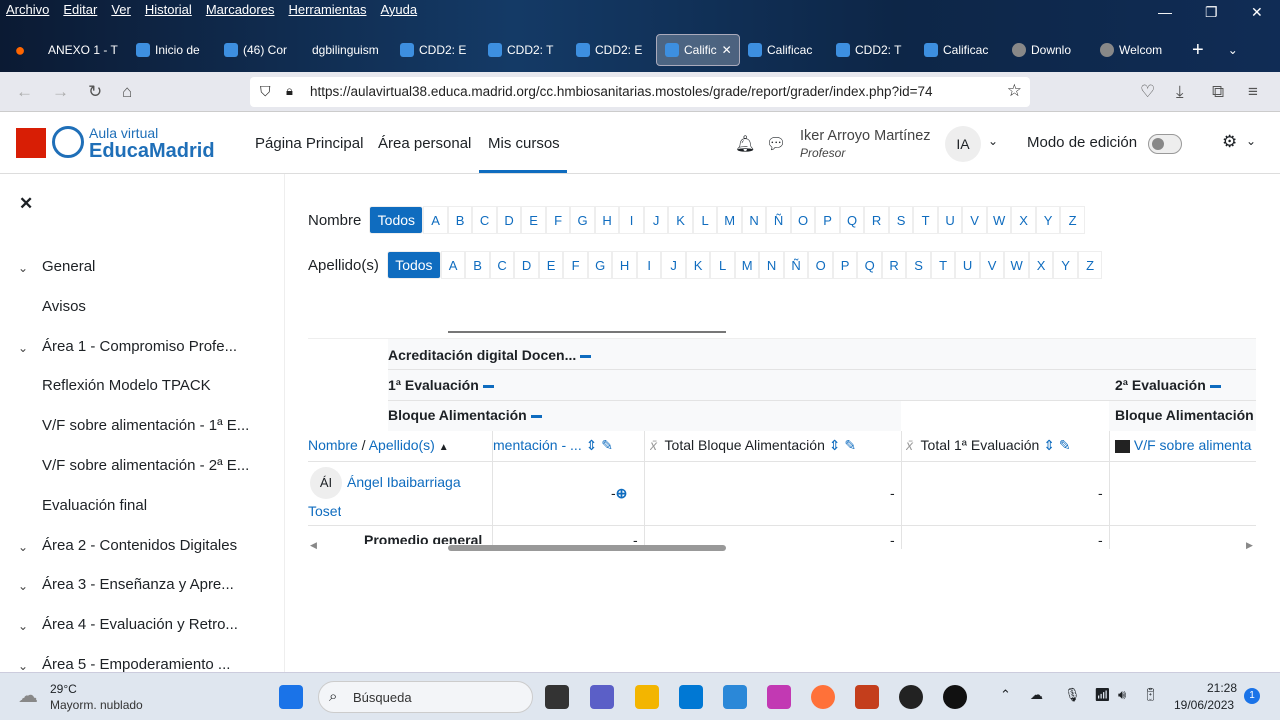  Describe the element at coordinates (557, 697) in the screenshot. I see `task-view-icon` at that location.